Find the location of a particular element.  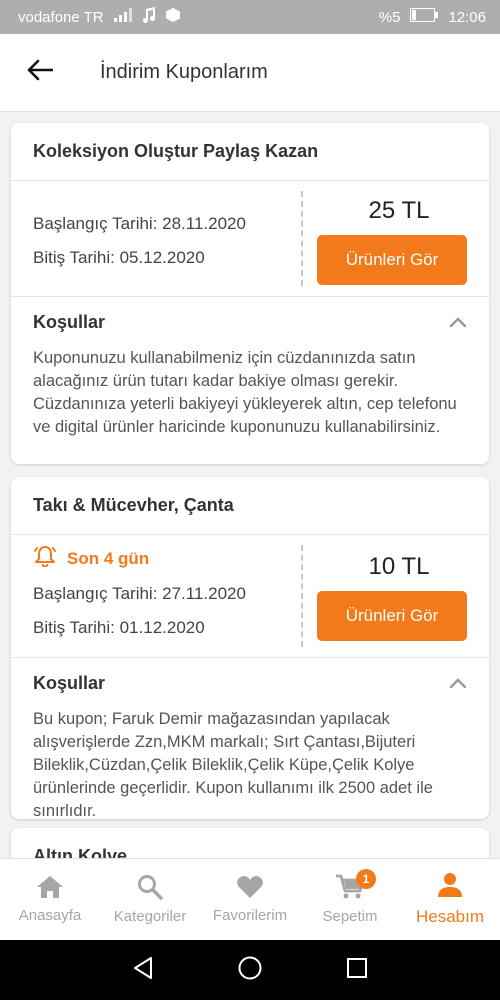

alert-text: Son 4 gün is located at coordinates (108, 558).